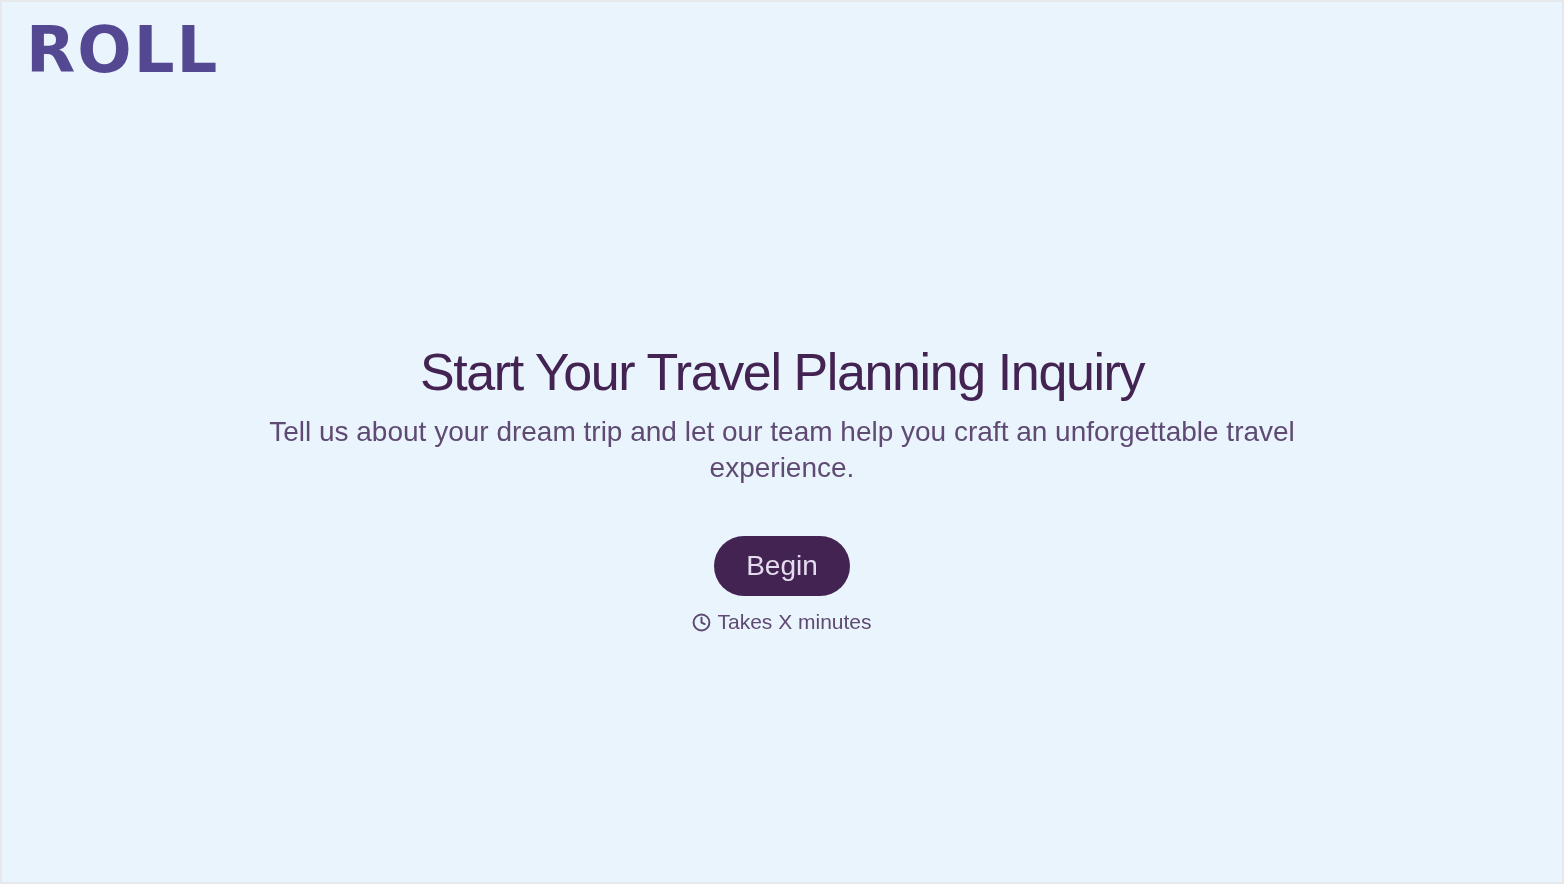 This screenshot has width=1564, height=884. I want to click on page-title: Start Your Travel Planning Inquiry, so click(782, 372).